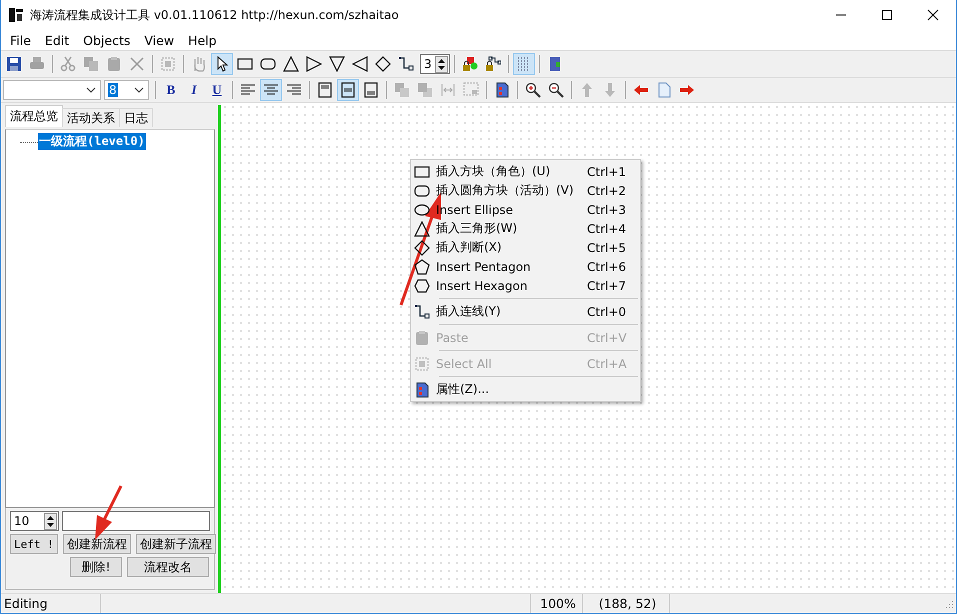  What do you see at coordinates (533, 90) in the screenshot?
I see `zoom-in-icon` at bounding box center [533, 90].